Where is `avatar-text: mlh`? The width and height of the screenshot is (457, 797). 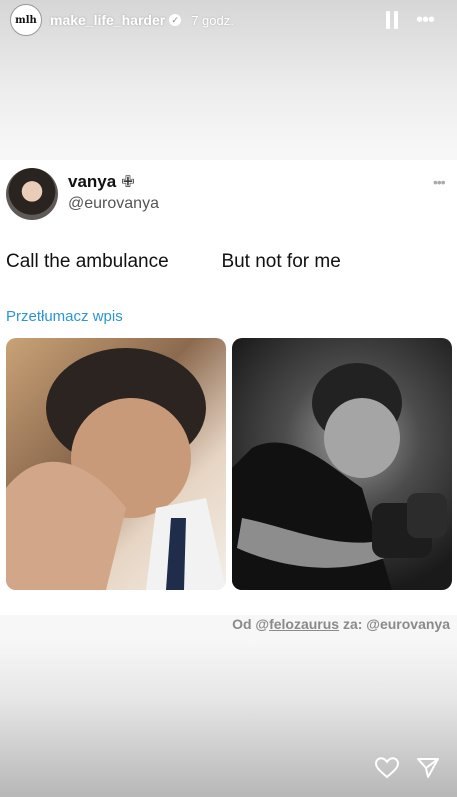 avatar-text: mlh is located at coordinates (26, 20).